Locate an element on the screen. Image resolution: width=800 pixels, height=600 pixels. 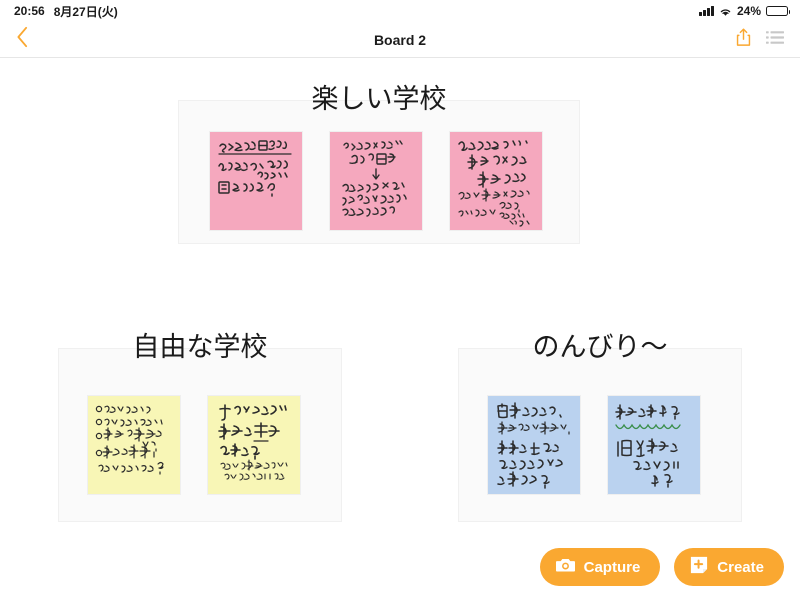
share-button is located at coordinates (743, 40).